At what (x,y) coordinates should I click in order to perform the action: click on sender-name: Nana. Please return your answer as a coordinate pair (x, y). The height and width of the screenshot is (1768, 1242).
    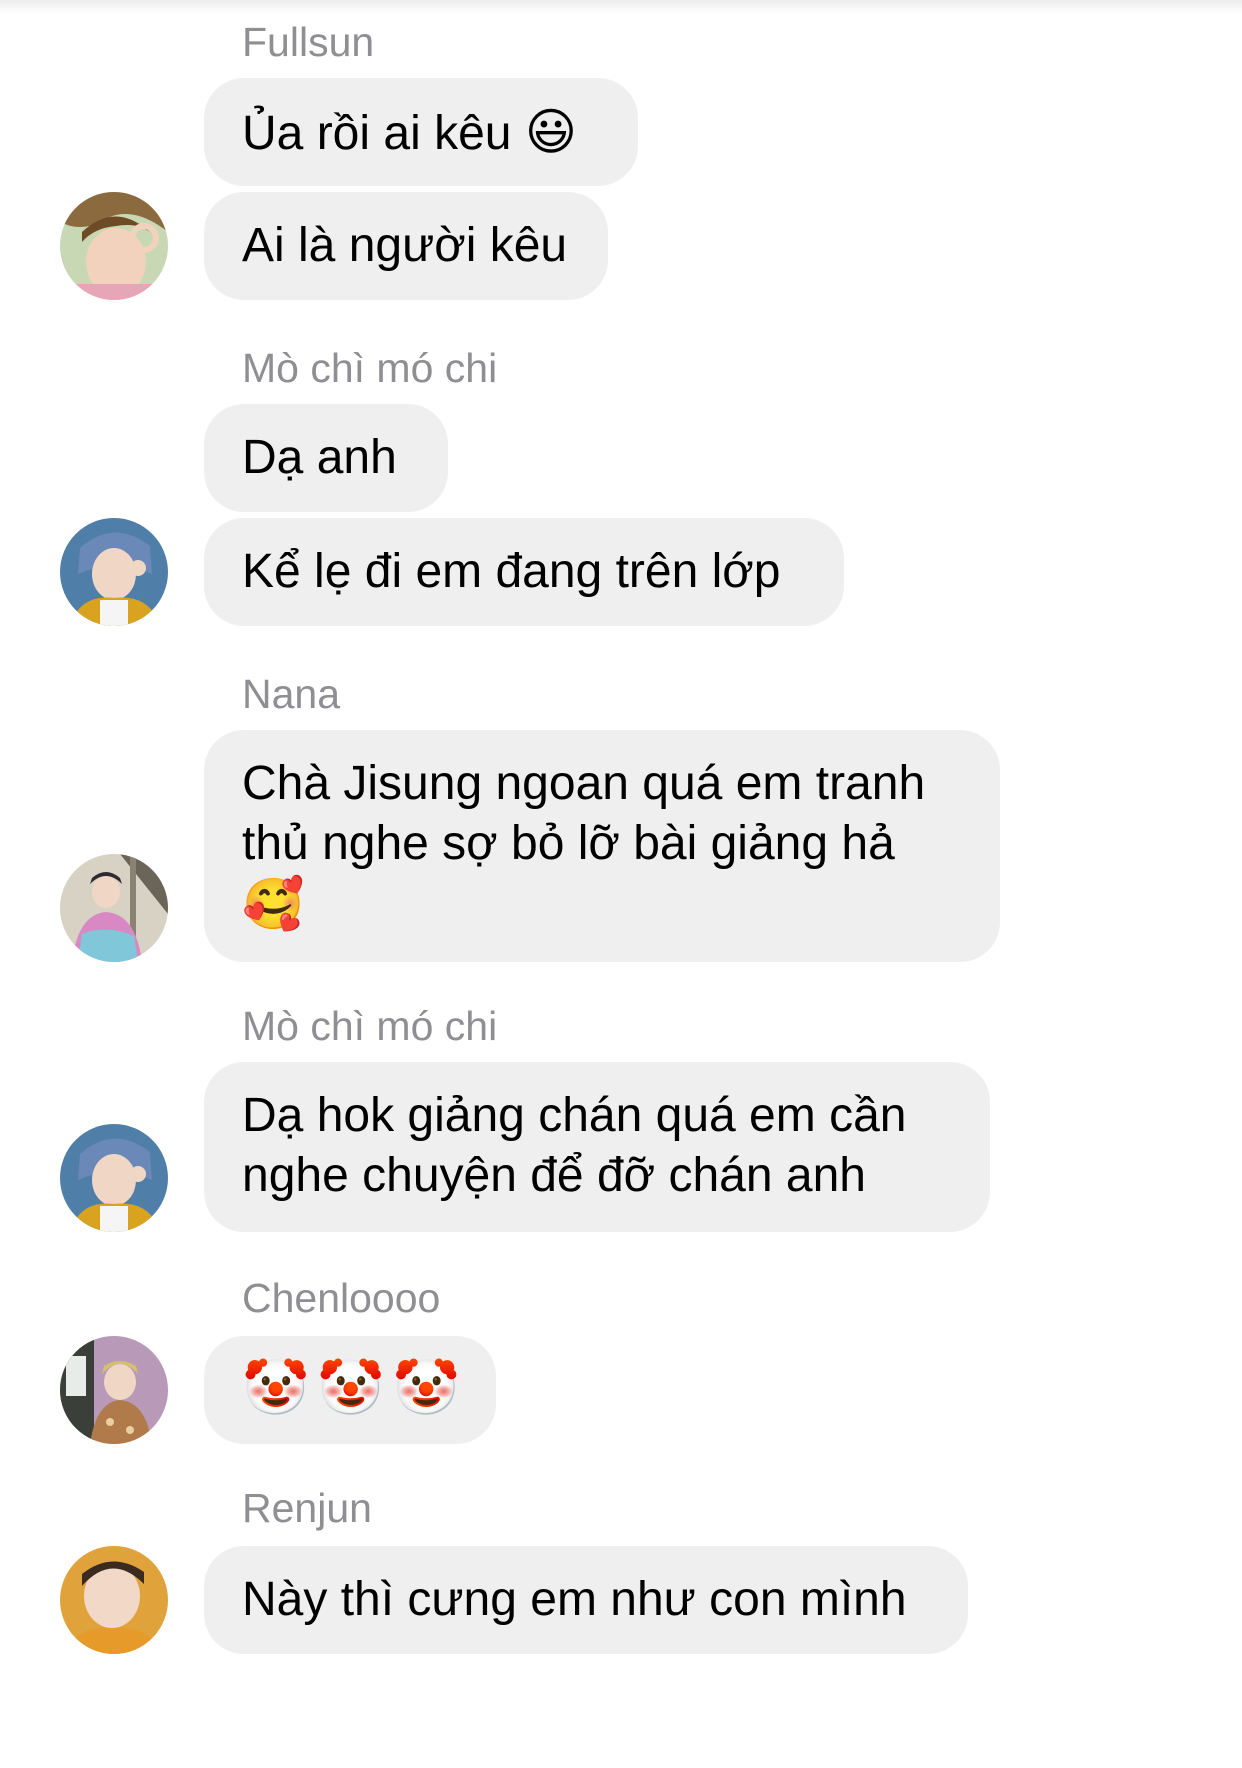
    Looking at the image, I should click on (291, 694).